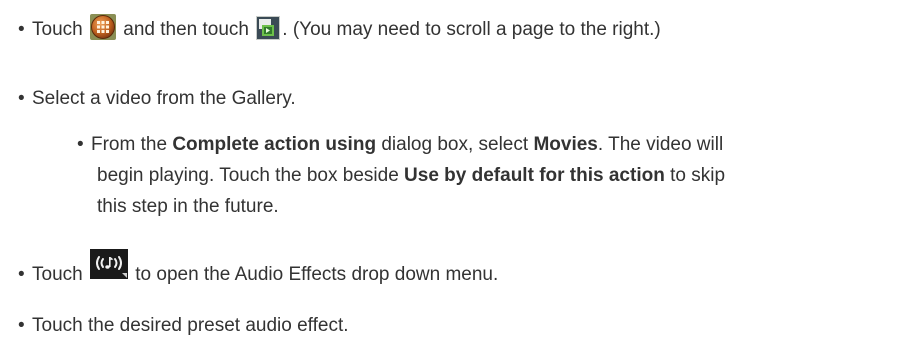 The width and height of the screenshot is (900, 353). I want to click on audio-effects-icon, so click(108, 269).